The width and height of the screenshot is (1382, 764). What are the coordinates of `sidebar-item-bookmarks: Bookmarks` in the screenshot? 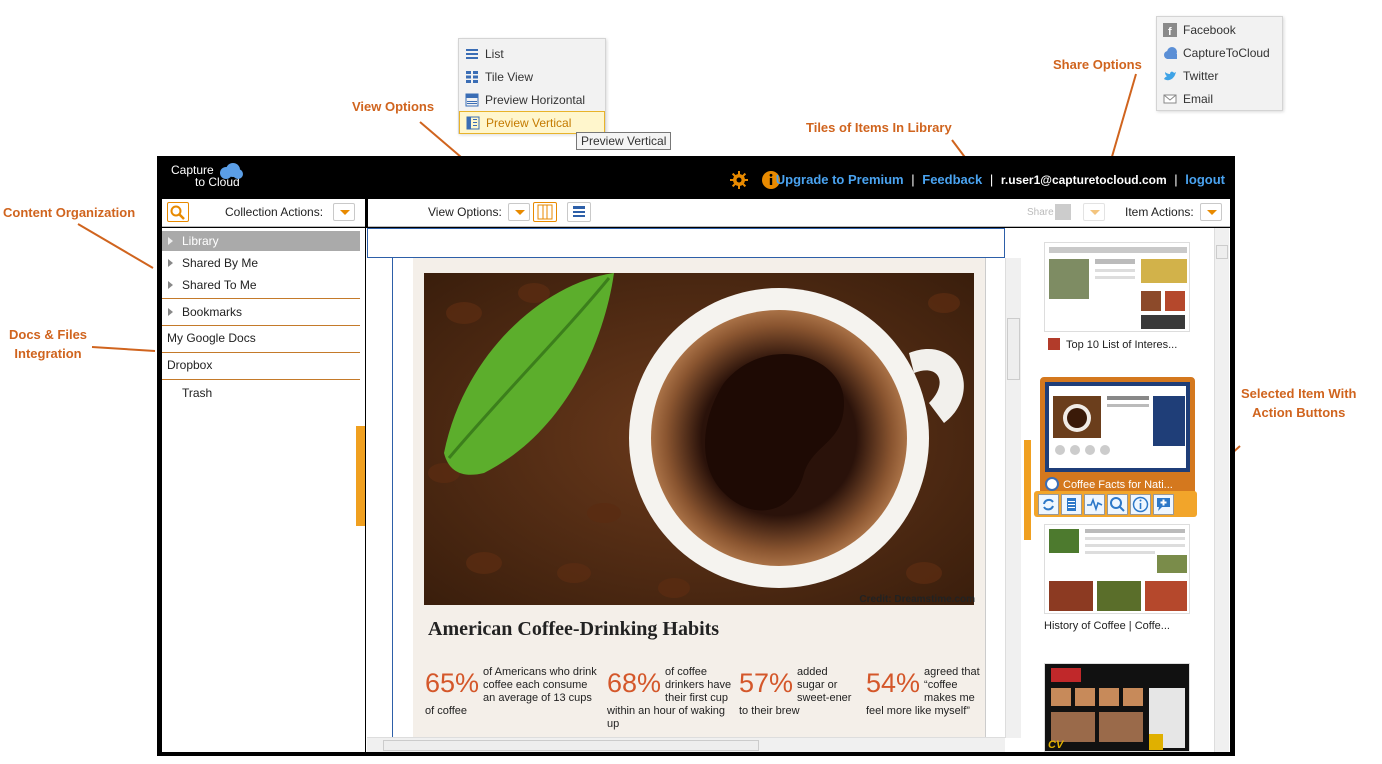 It's located at (261, 312).